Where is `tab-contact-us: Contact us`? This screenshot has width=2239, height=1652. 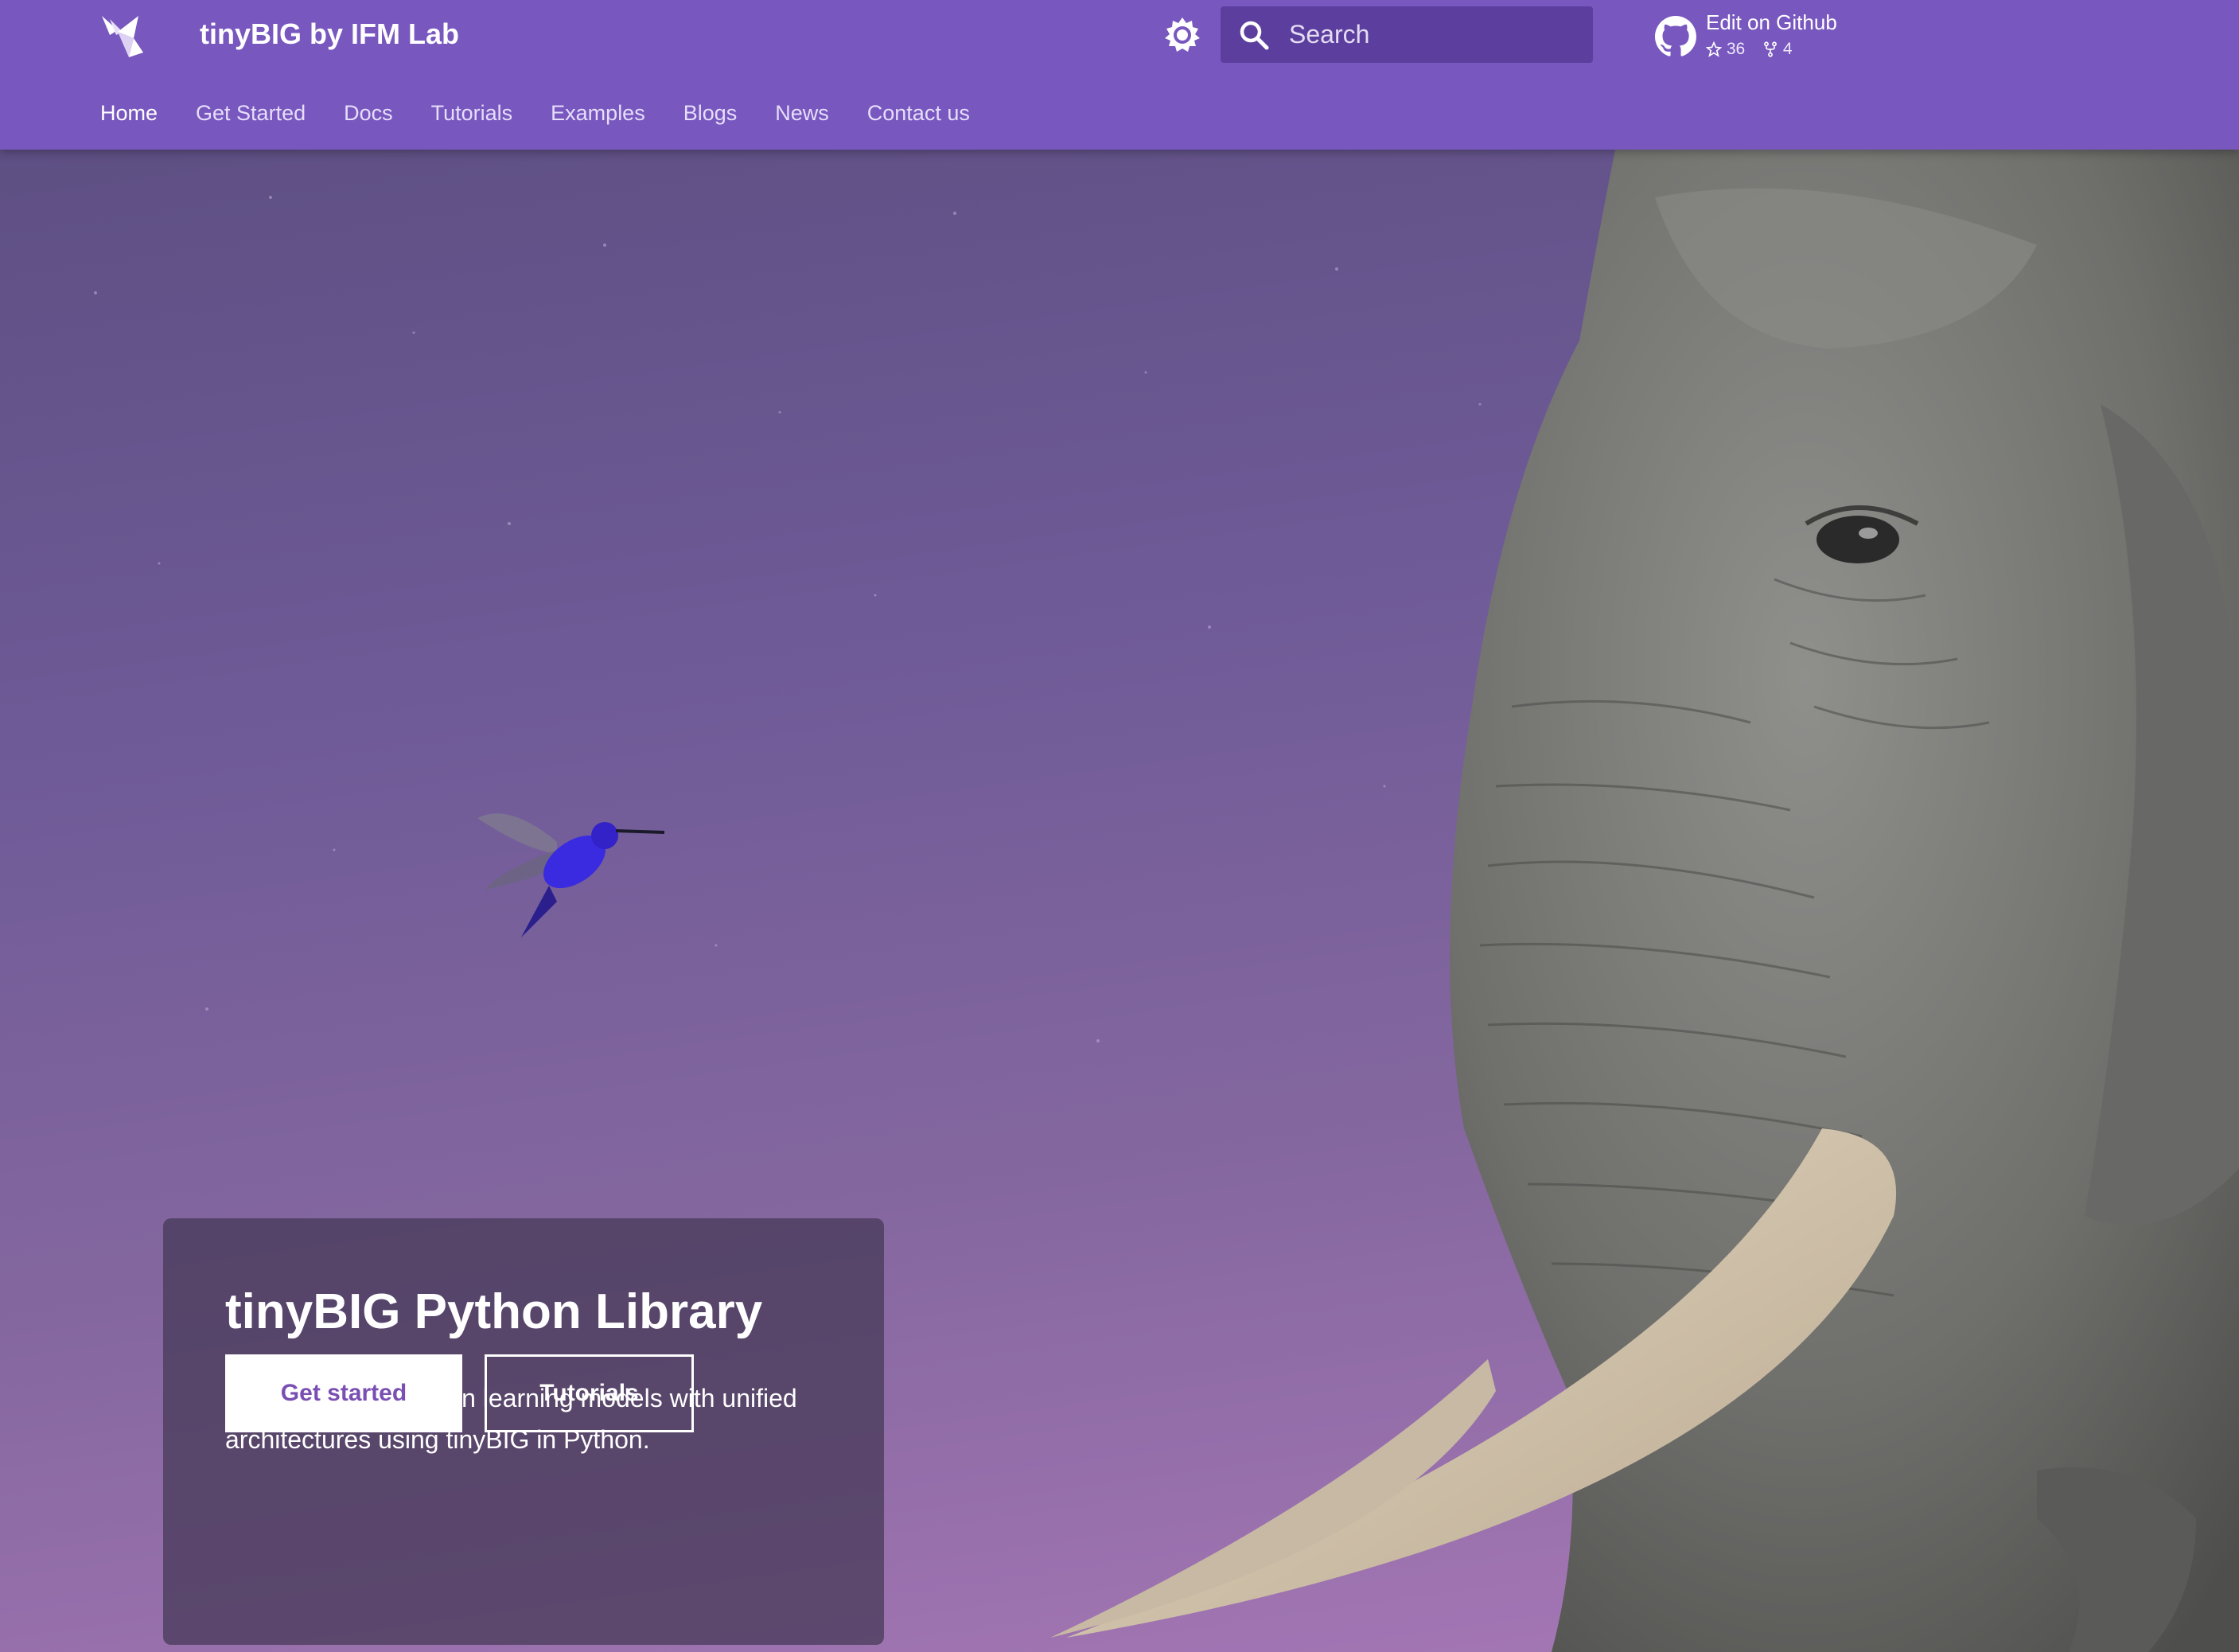 tab-contact-us: Contact us is located at coordinates (919, 113).